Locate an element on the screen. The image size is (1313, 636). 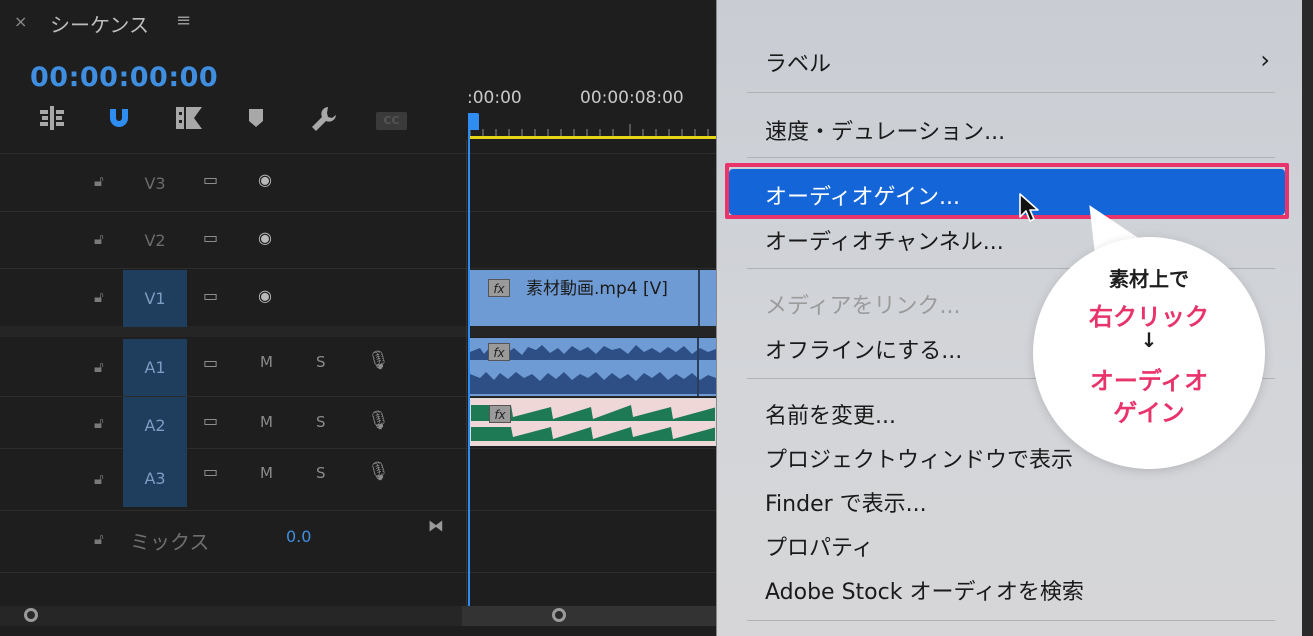
add-marker-icon is located at coordinates (256, 121).